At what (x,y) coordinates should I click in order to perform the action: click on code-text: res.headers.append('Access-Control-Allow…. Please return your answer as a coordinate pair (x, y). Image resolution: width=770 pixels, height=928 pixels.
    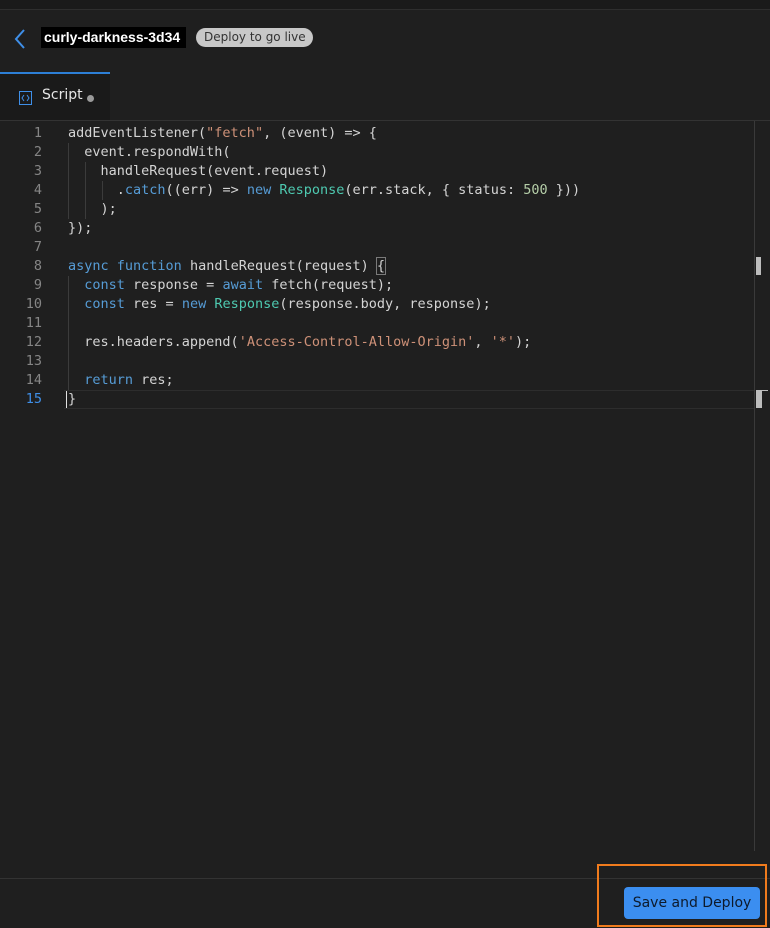
    Looking at the image, I should click on (299, 342).